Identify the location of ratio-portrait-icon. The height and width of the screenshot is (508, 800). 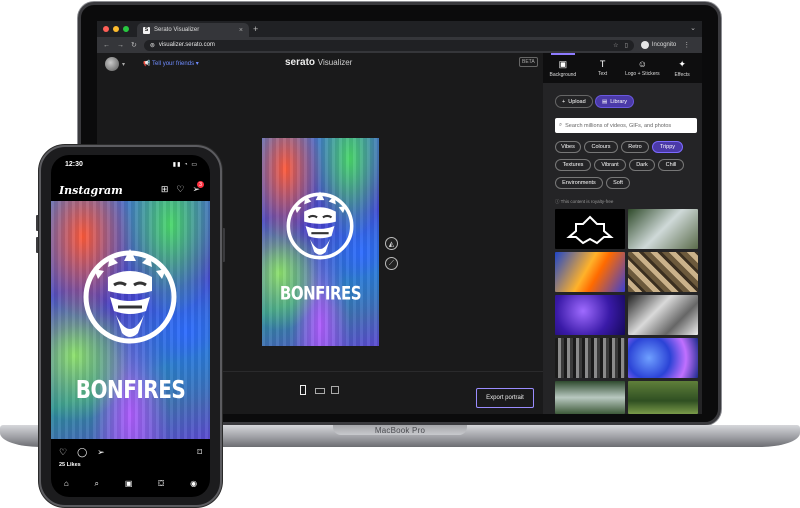
(303, 390).